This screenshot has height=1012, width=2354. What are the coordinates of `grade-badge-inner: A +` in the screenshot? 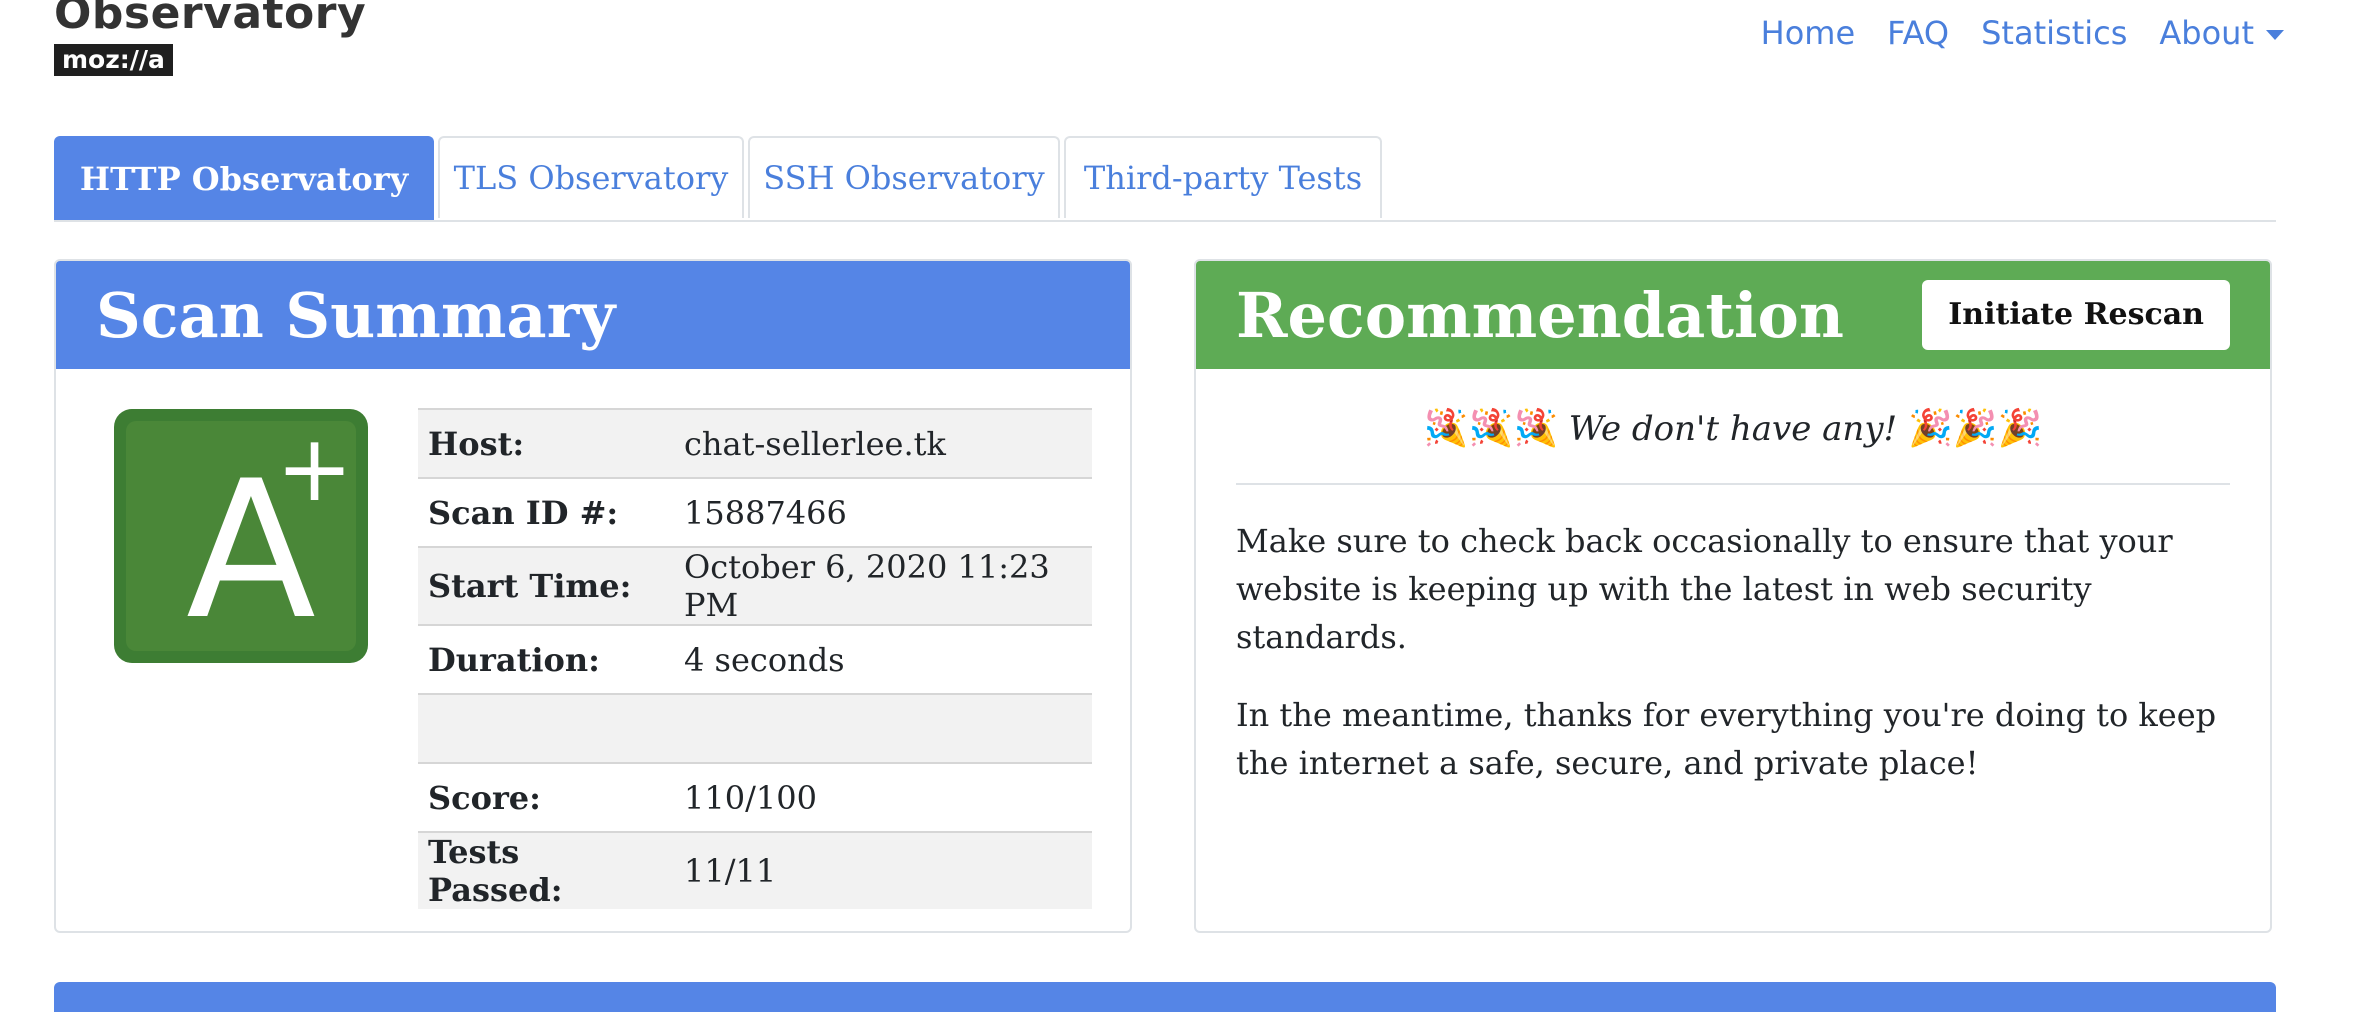 It's located at (241, 538).